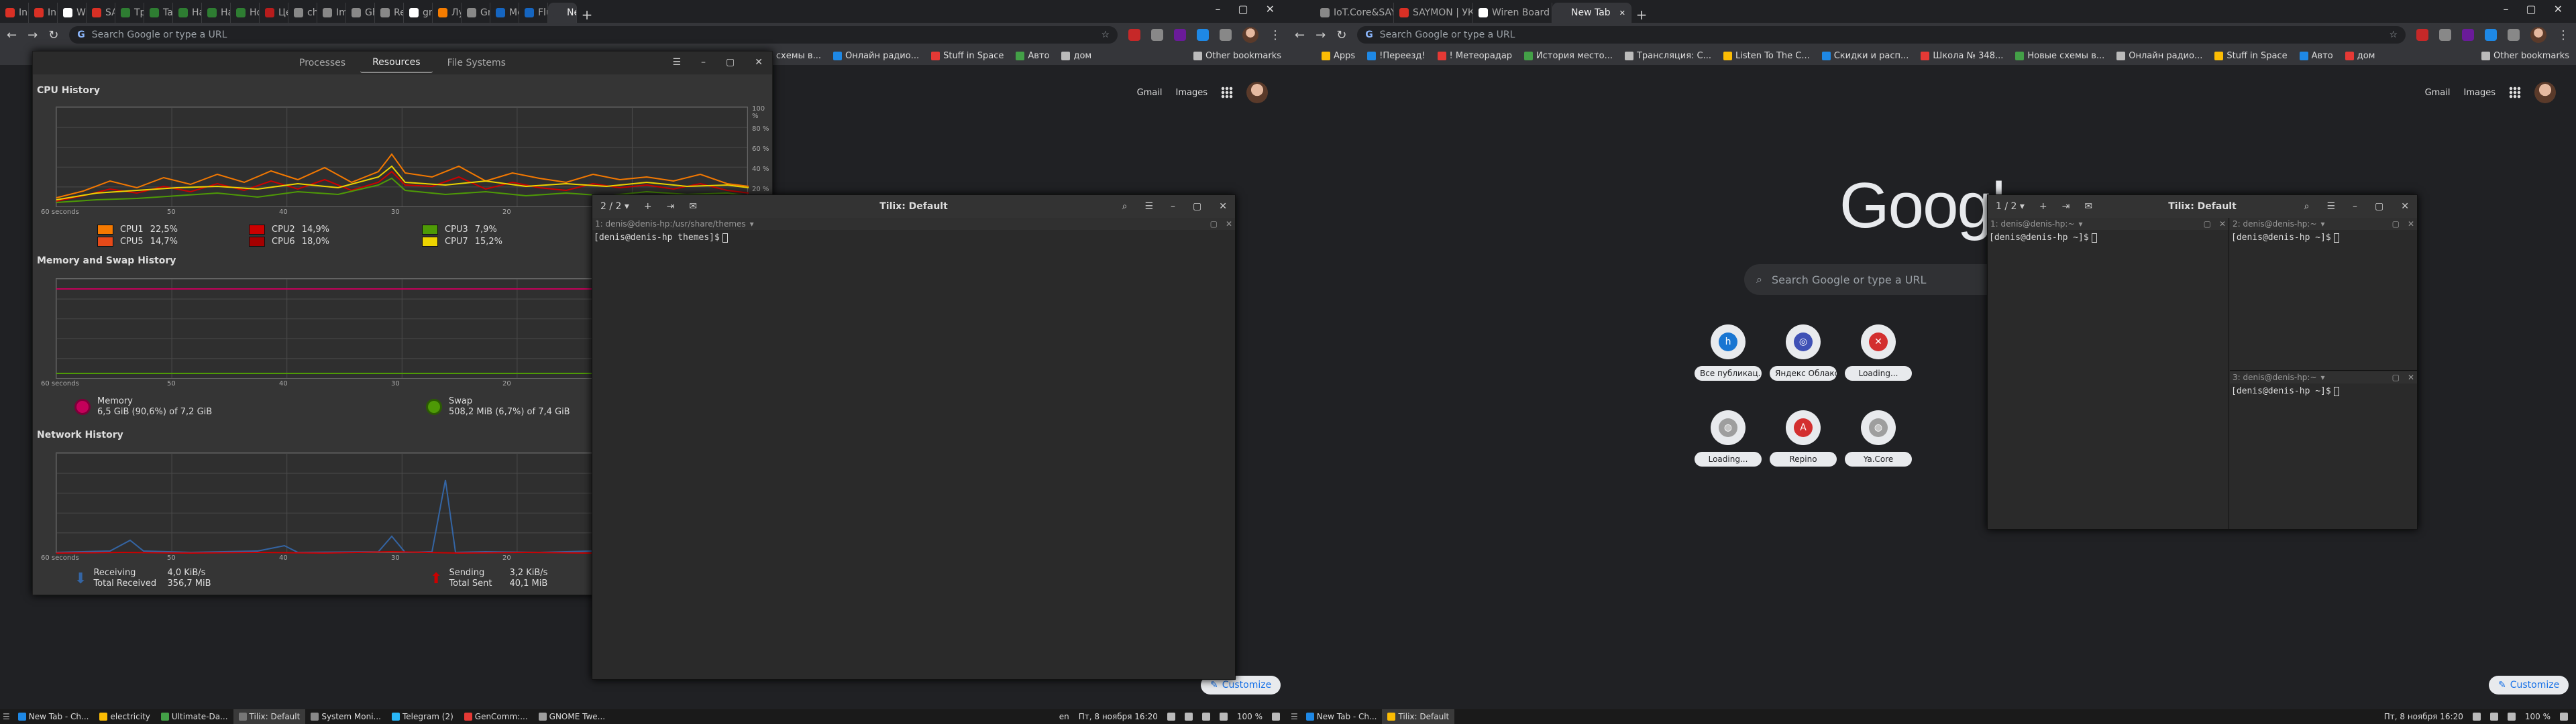 Image resolution: width=2576 pixels, height=724 pixels. Describe the element at coordinates (1203, 35) in the screenshot. I see `shield-icon` at that location.